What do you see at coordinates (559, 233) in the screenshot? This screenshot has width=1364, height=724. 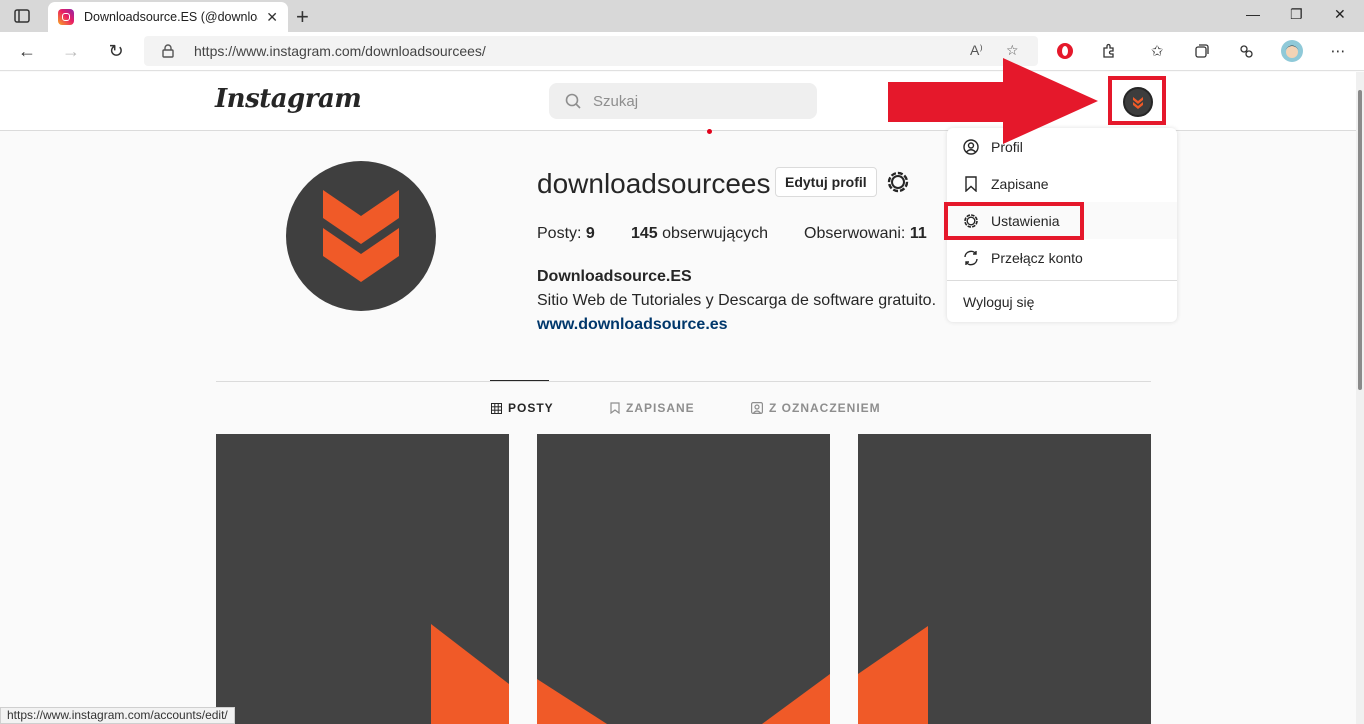 I see `posts-label: Posty:` at bounding box center [559, 233].